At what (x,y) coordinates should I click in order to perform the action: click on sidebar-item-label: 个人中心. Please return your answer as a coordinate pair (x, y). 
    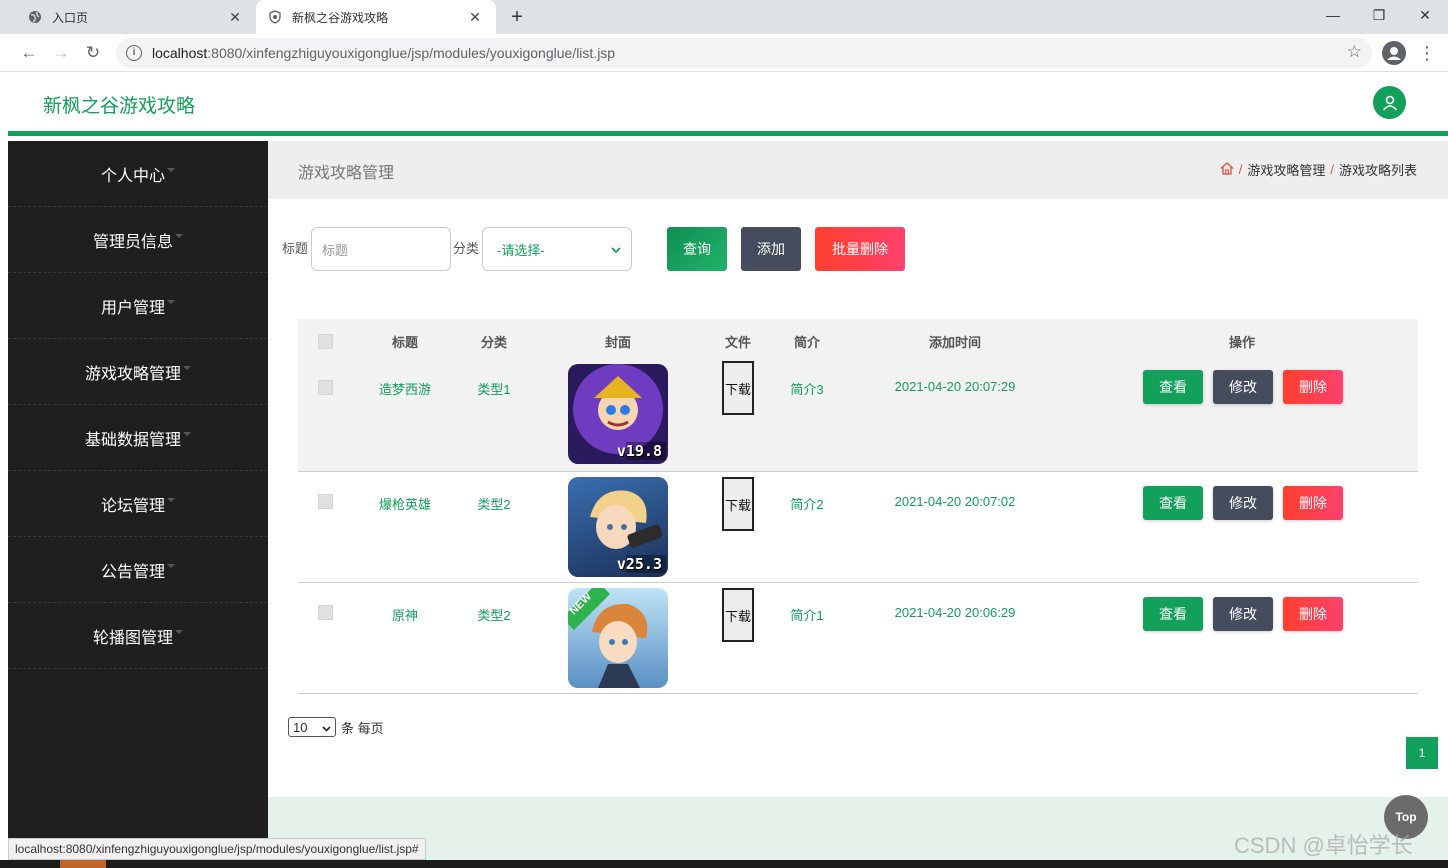
    Looking at the image, I should click on (132, 176).